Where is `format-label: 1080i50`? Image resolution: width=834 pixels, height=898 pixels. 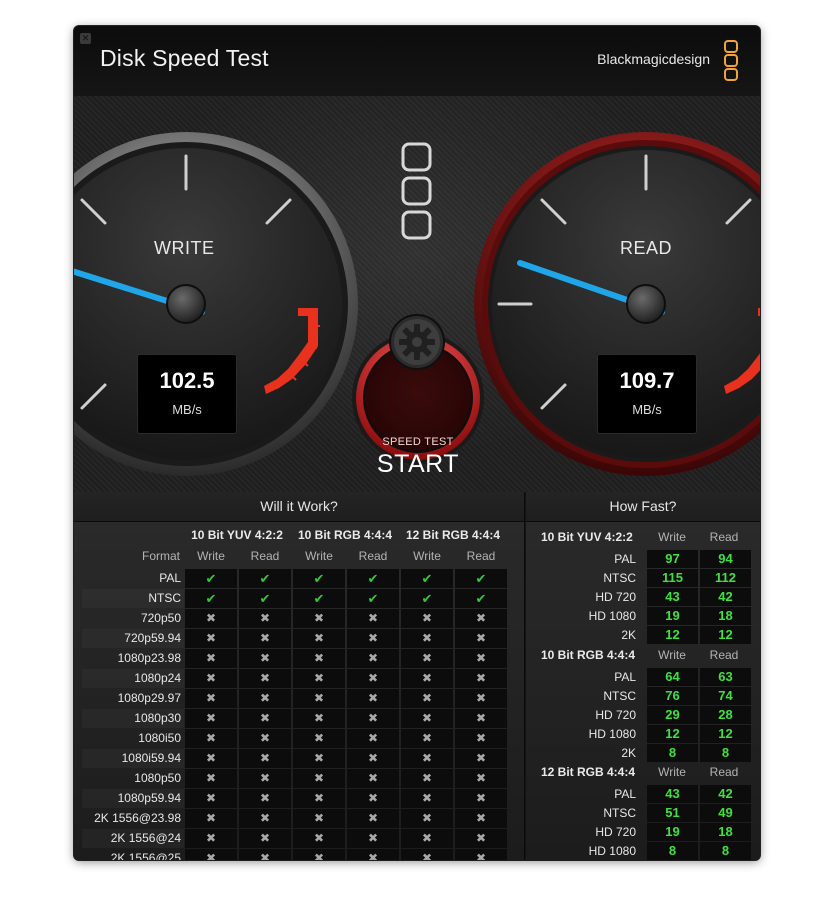
format-label: 1080i50 is located at coordinates (159, 738).